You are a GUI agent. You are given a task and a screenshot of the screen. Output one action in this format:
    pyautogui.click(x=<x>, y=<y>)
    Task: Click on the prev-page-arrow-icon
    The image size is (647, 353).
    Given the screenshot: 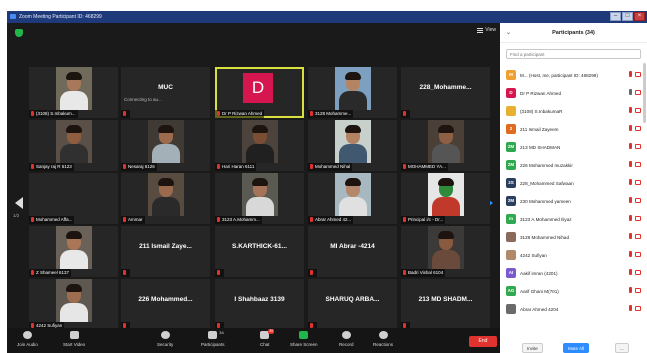 What is the action you would take?
    pyautogui.click(x=19, y=203)
    